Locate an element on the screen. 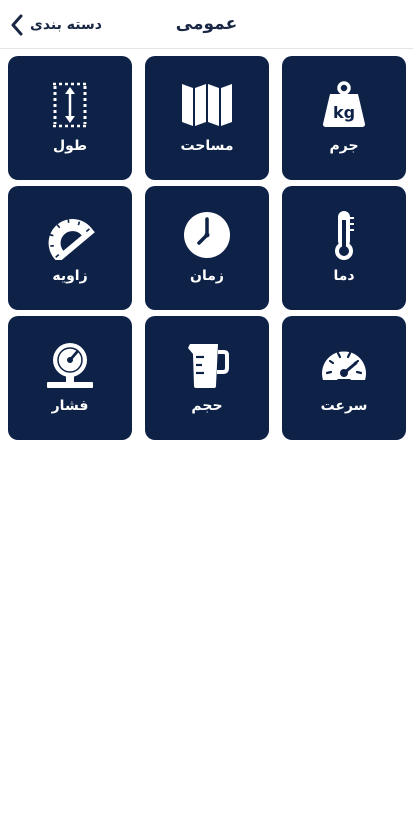  tile-area: مساحت is located at coordinates (207, 118).